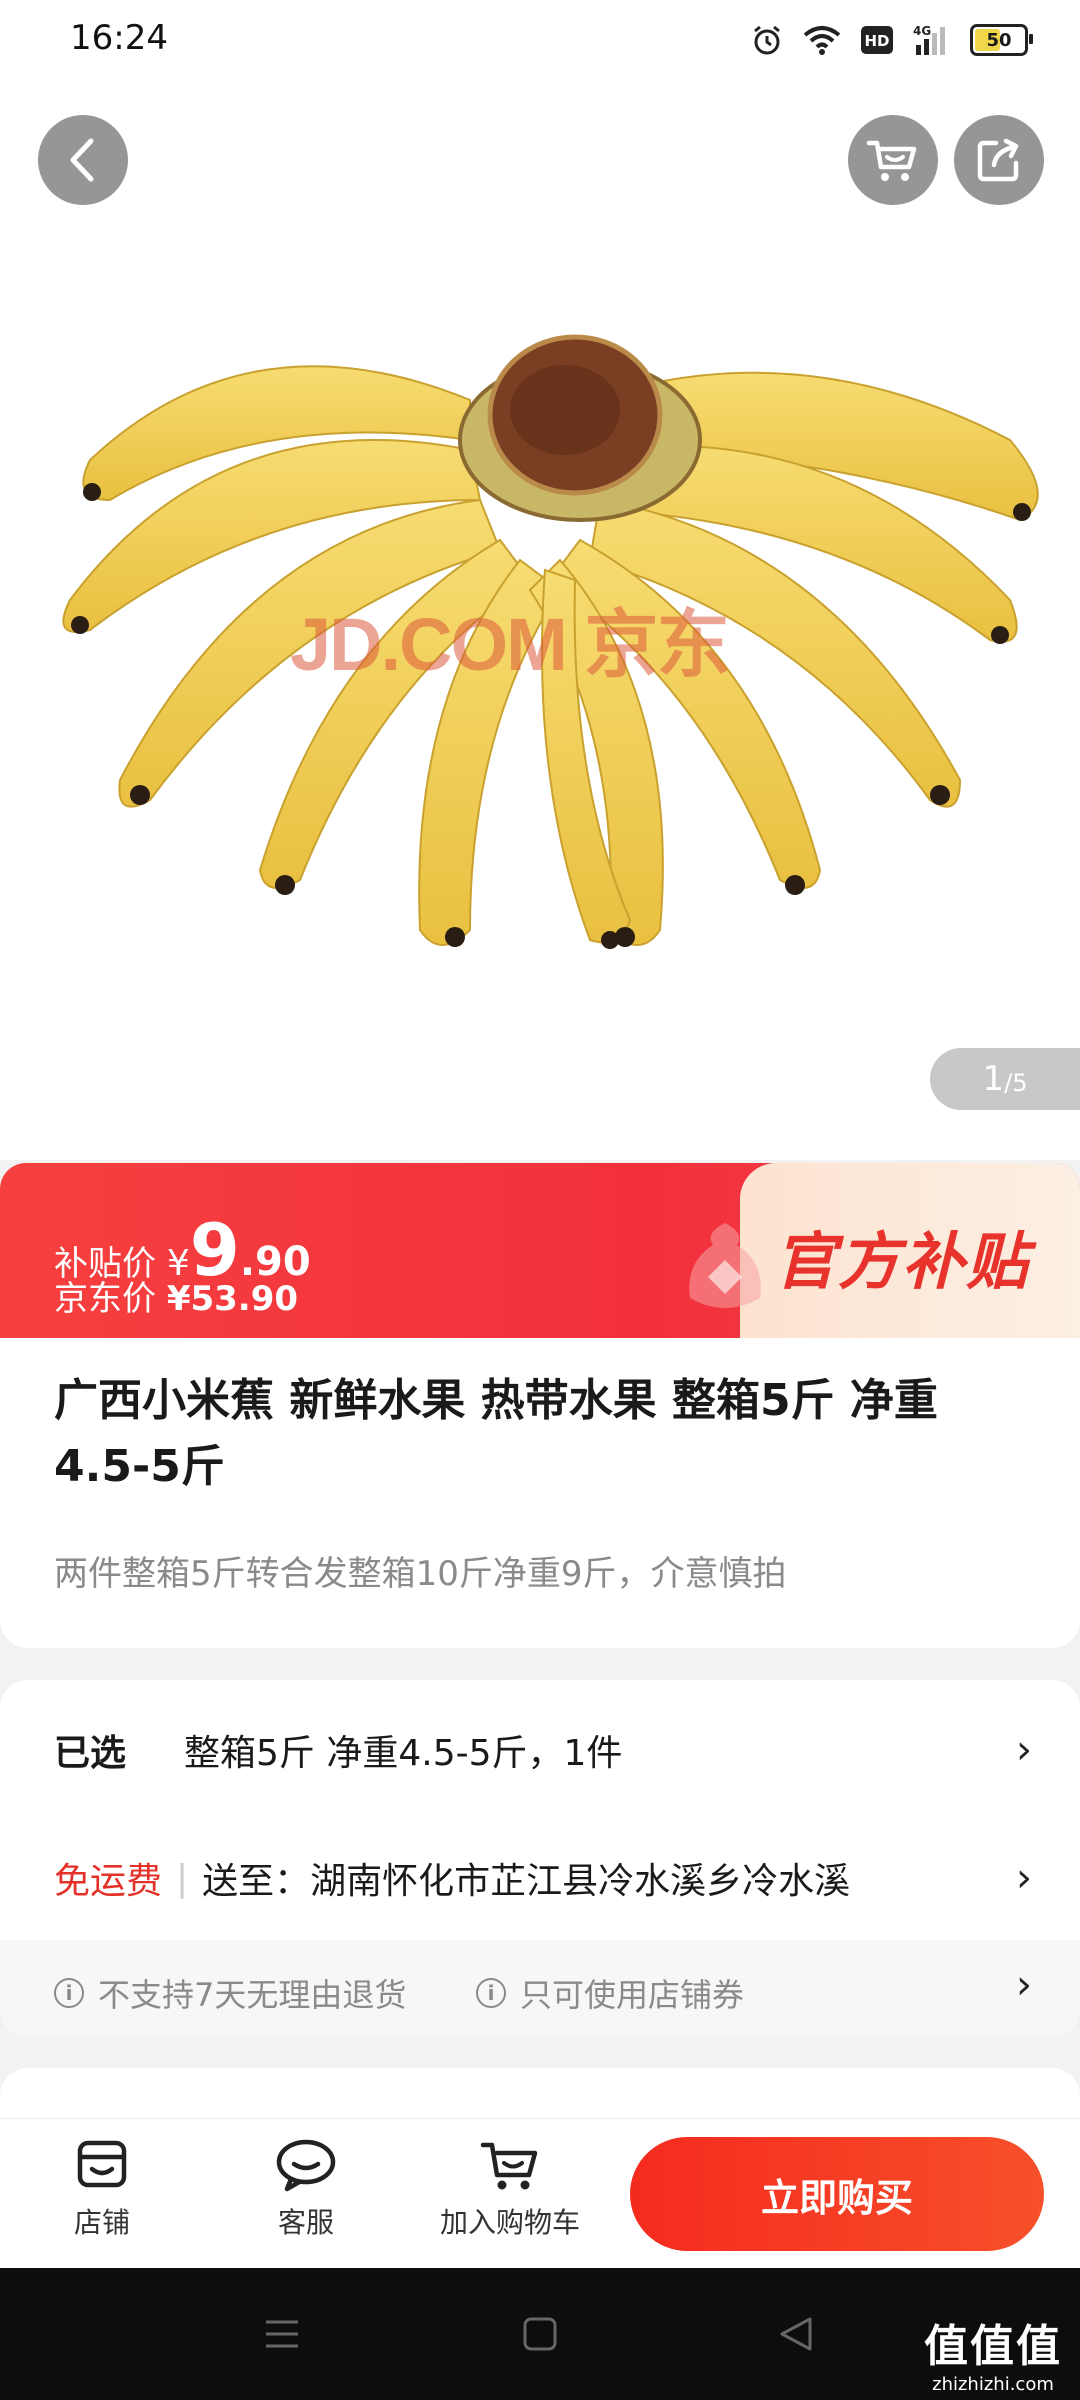 This screenshot has width=1080, height=2400. What do you see at coordinates (767, 40) in the screenshot?
I see `alarm-icon` at bounding box center [767, 40].